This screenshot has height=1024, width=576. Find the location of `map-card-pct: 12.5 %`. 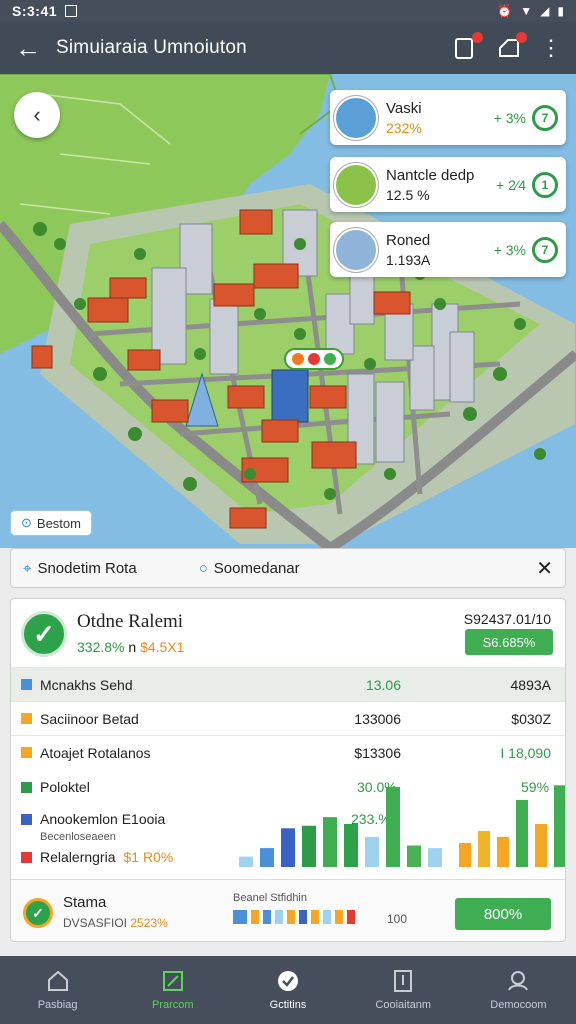

map-card-pct: 12.5 % is located at coordinates (408, 194).